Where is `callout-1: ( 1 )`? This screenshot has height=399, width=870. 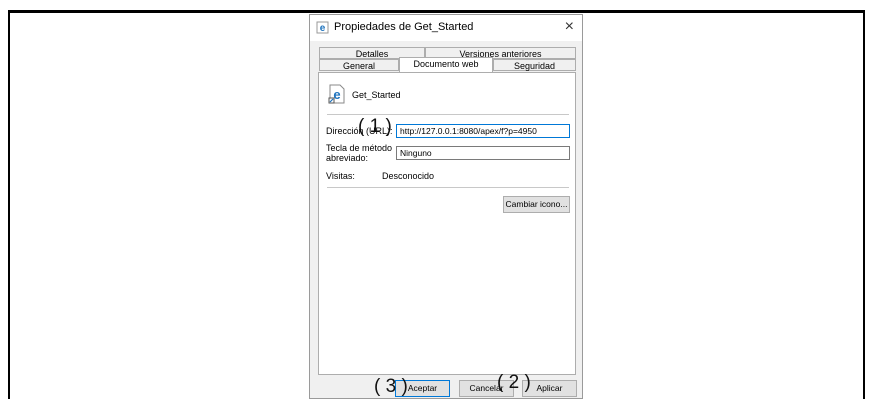
callout-1: ( 1 ) is located at coordinates (375, 126).